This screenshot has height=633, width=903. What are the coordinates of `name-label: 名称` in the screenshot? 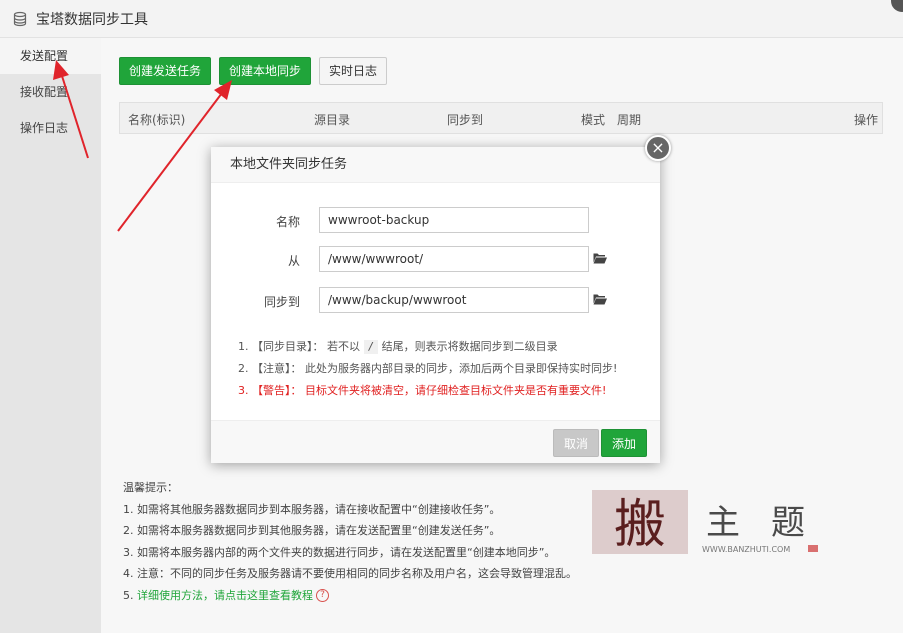 It's located at (287, 222).